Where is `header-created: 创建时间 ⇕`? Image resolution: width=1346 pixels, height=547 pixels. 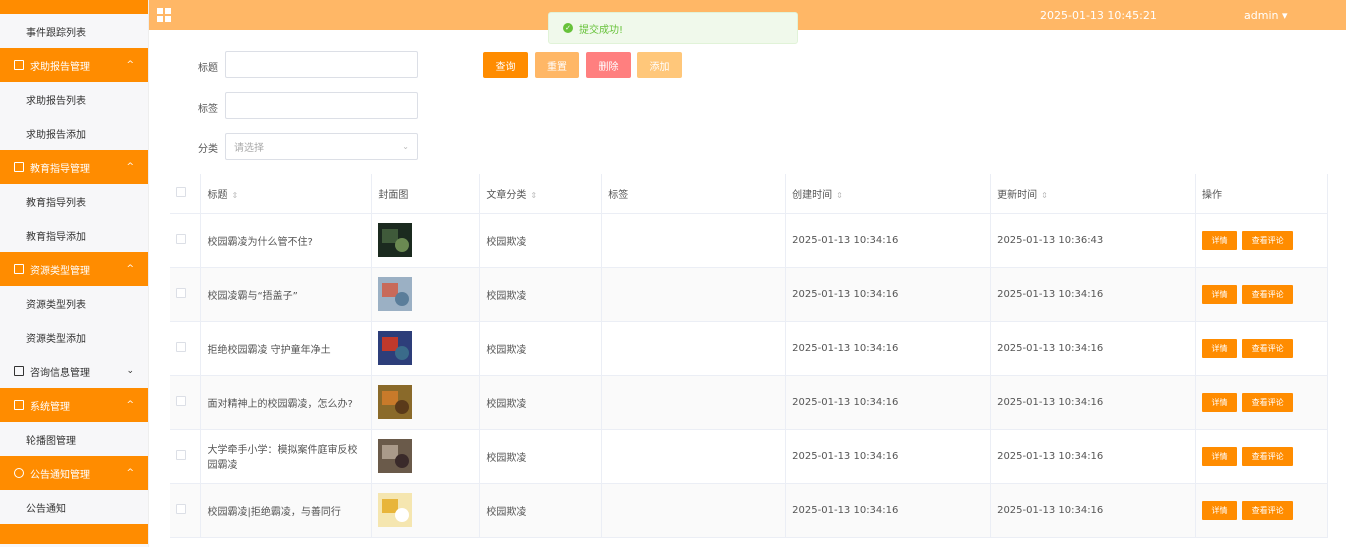
header-created: 创建时间 ⇕ is located at coordinates (888, 194).